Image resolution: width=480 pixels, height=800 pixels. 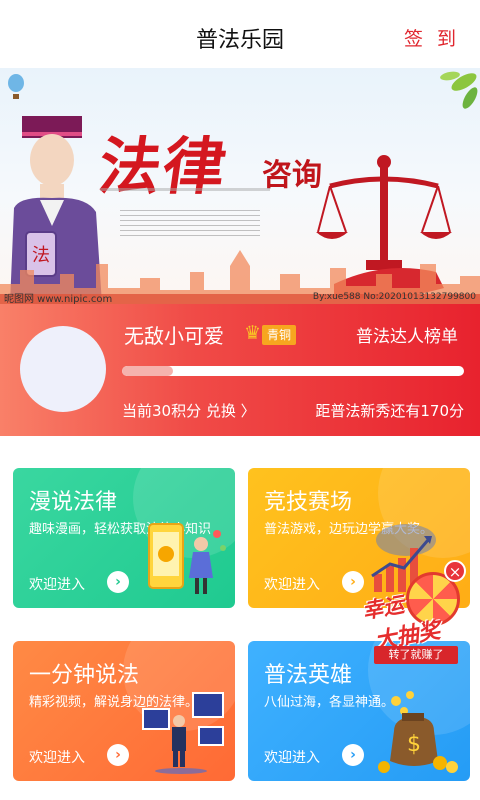 I want to click on phone-shopping-illustration-icon, so click(x=187, y=558).